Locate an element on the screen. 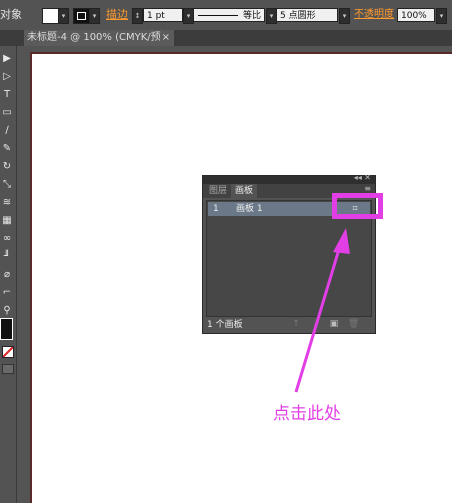  arrow-head is located at coordinates (341, 241).